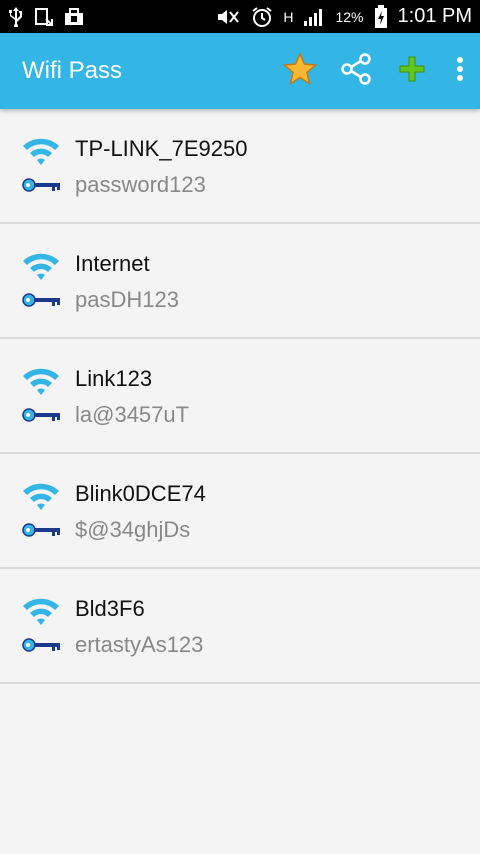 The image size is (480, 854). Describe the element at coordinates (114, 378) in the screenshot. I see `network-ssid: Link123` at that location.